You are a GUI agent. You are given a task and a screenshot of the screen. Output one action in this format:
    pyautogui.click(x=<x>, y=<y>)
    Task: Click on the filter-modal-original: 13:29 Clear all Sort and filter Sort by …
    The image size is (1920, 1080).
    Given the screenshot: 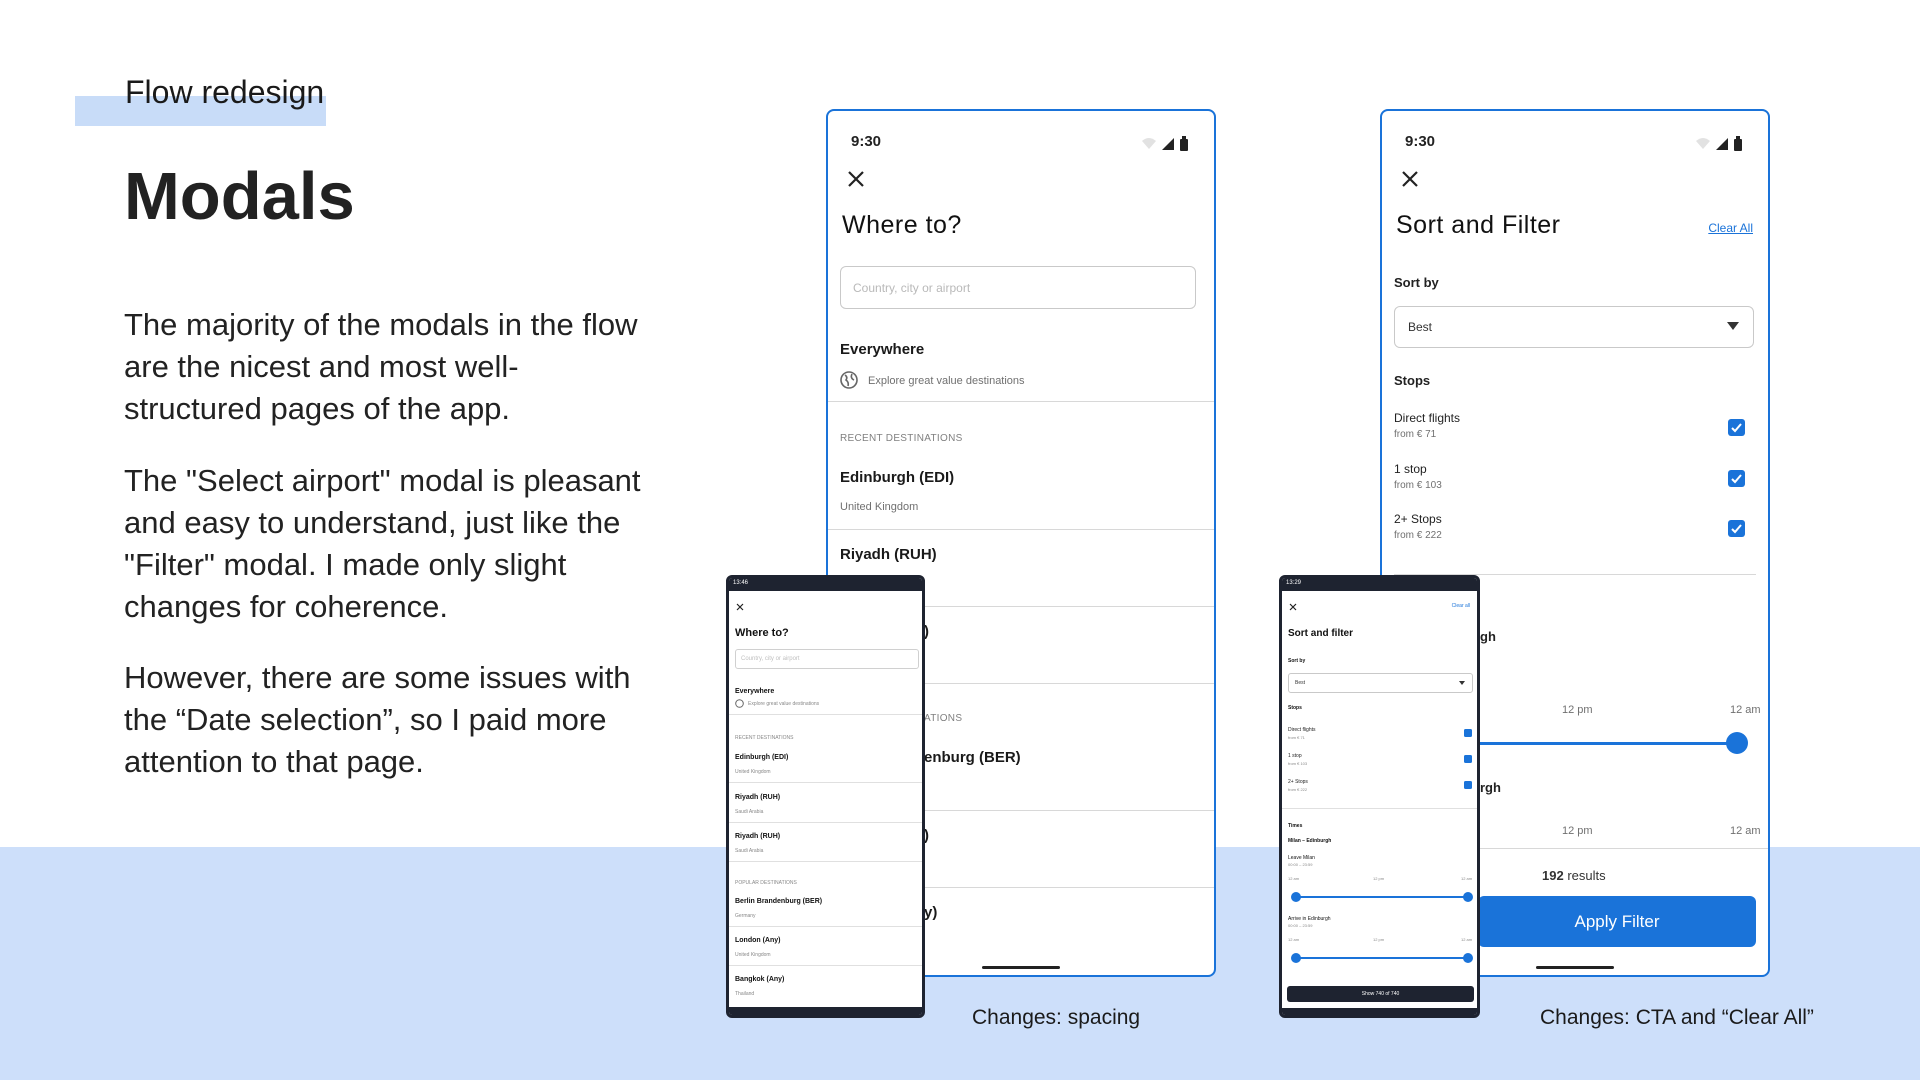 What is the action you would take?
    pyautogui.click(x=1379, y=796)
    